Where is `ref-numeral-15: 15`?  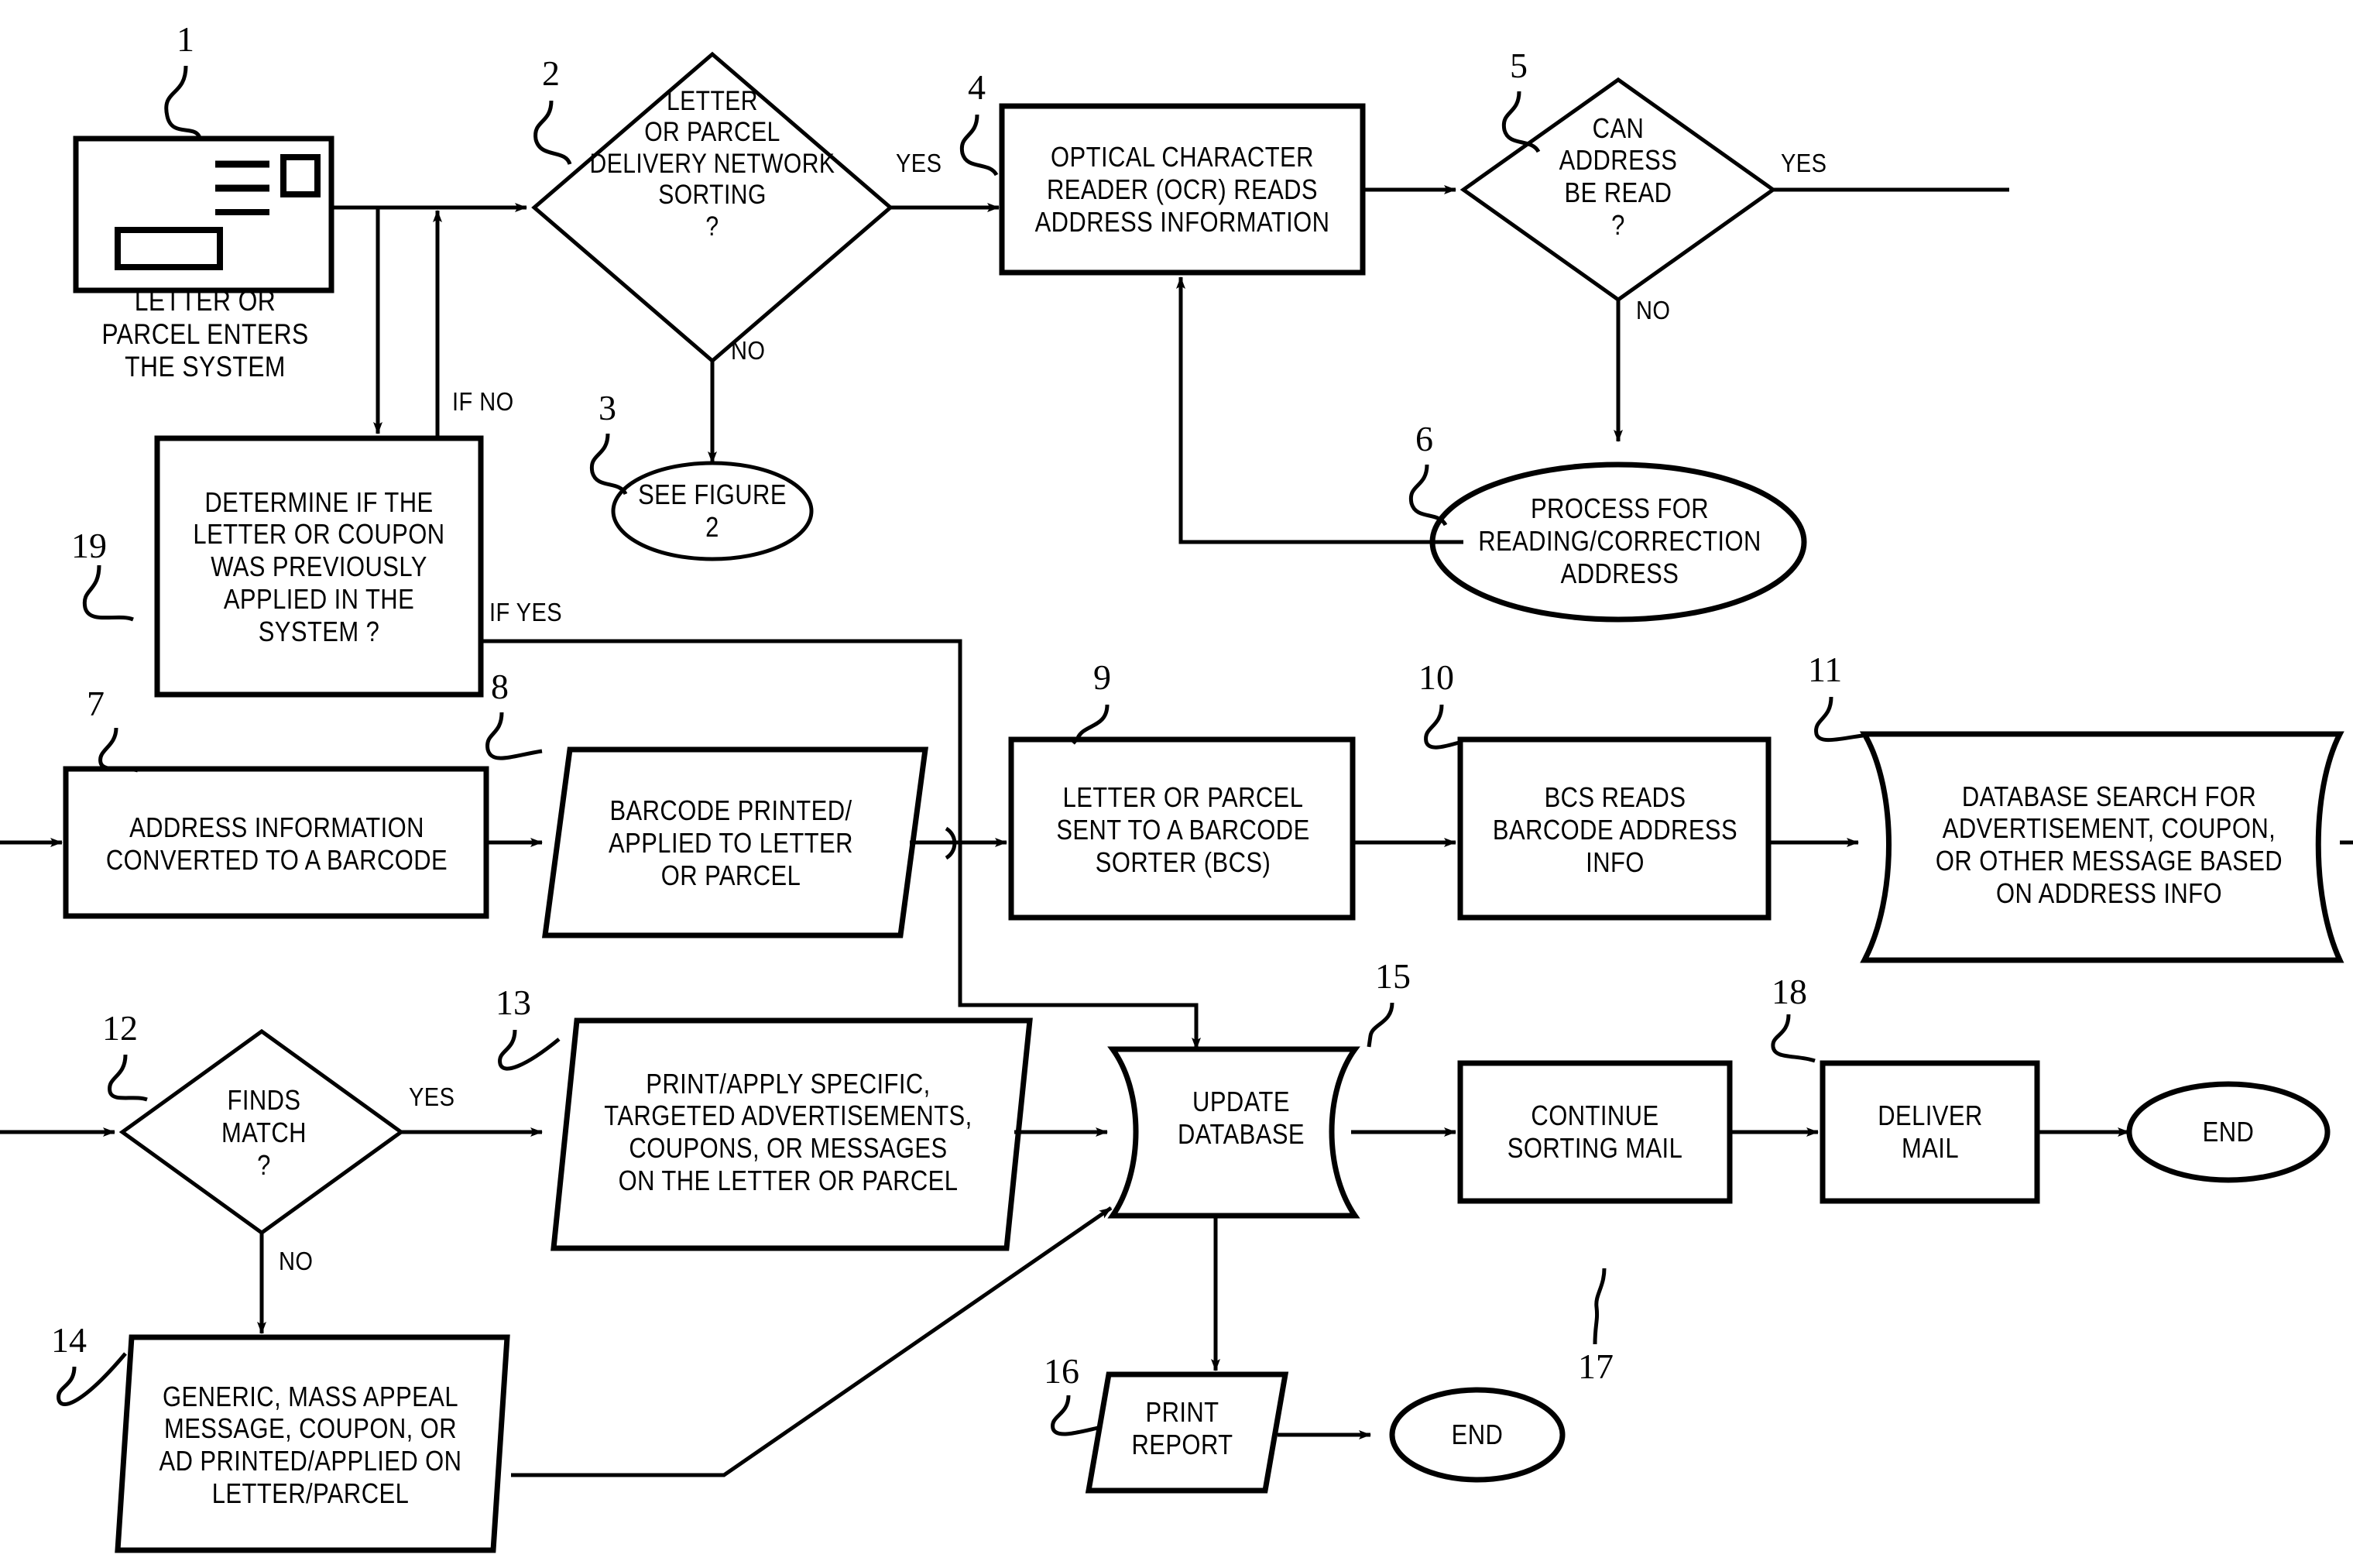
ref-numeral-15: 15 is located at coordinates (1393, 976).